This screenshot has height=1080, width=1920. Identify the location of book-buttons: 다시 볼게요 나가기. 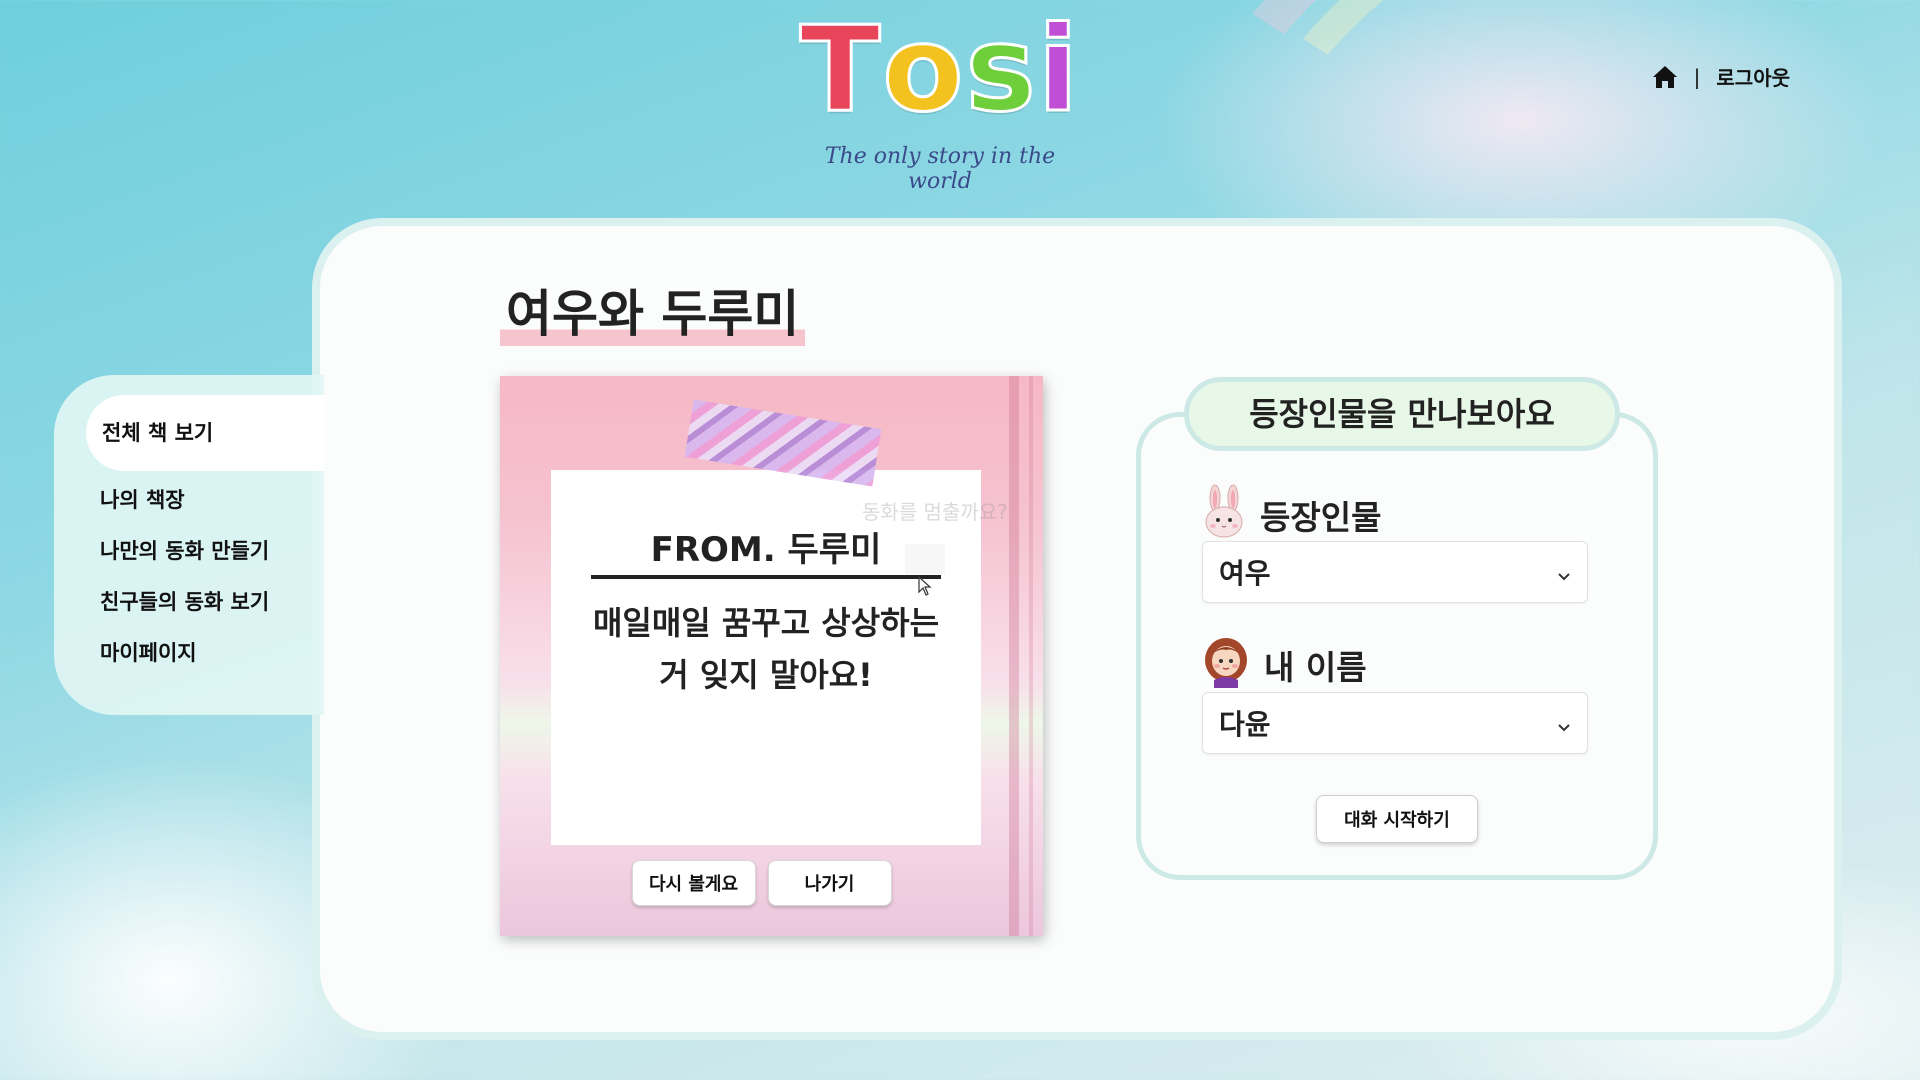
(771, 883).